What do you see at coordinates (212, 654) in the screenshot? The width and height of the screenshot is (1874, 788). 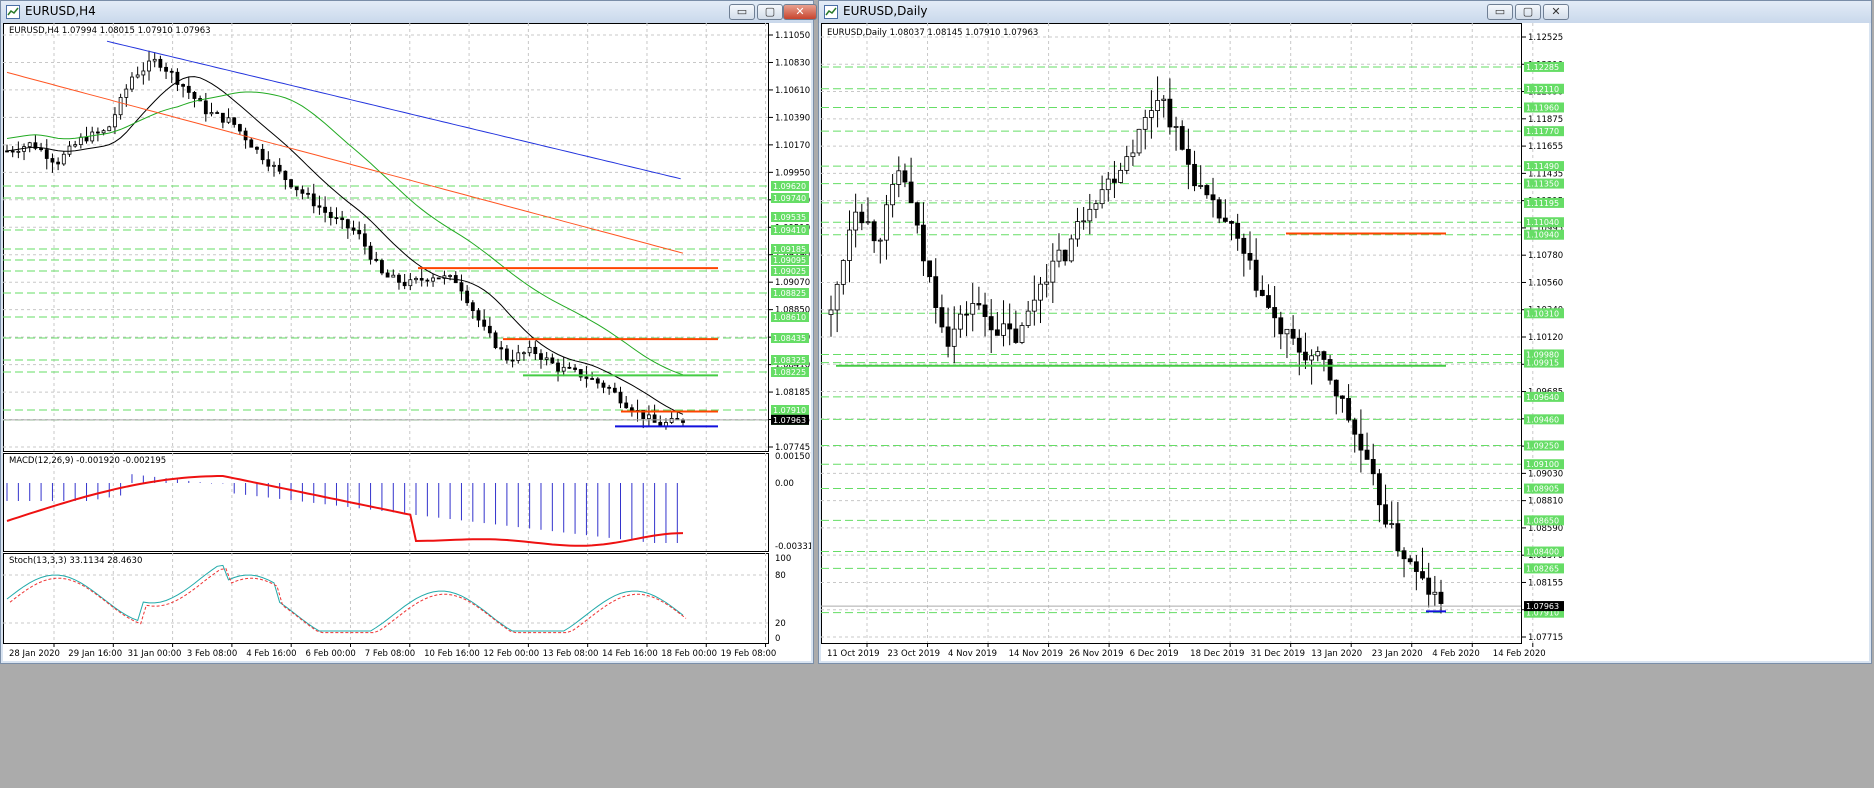 I see `left-time-label: 3 Feb 08:00` at bounding box center [212, 654].